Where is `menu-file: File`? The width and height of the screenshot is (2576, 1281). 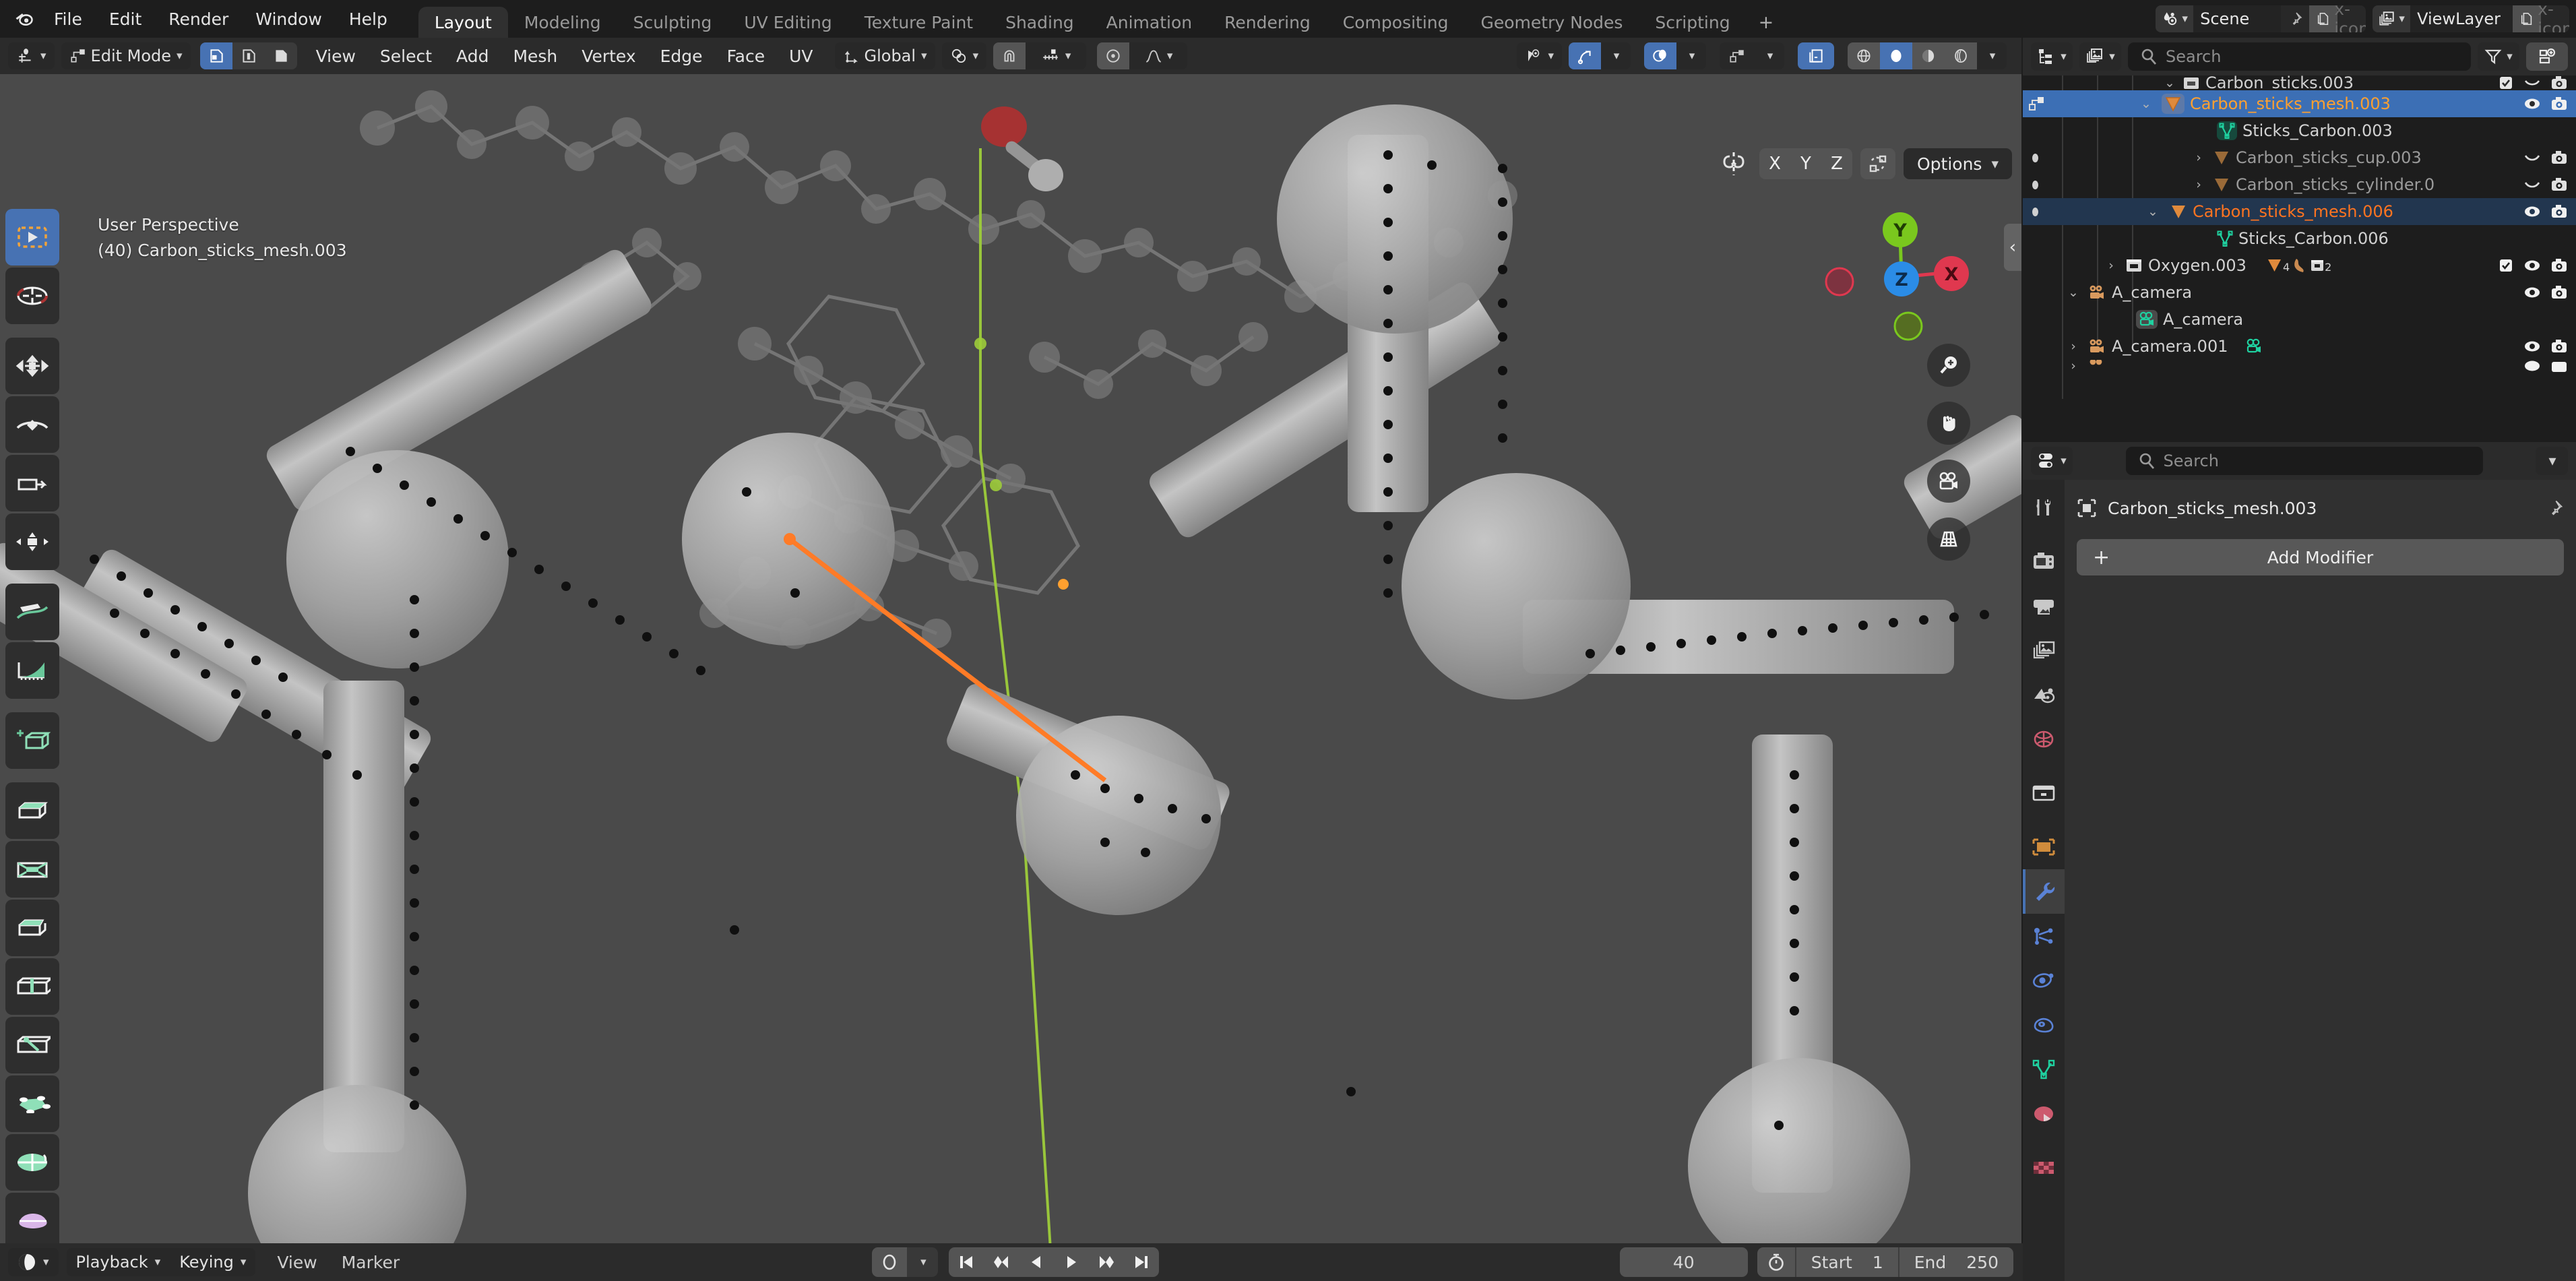
menu-file: File is located at coordinates (68, 19).